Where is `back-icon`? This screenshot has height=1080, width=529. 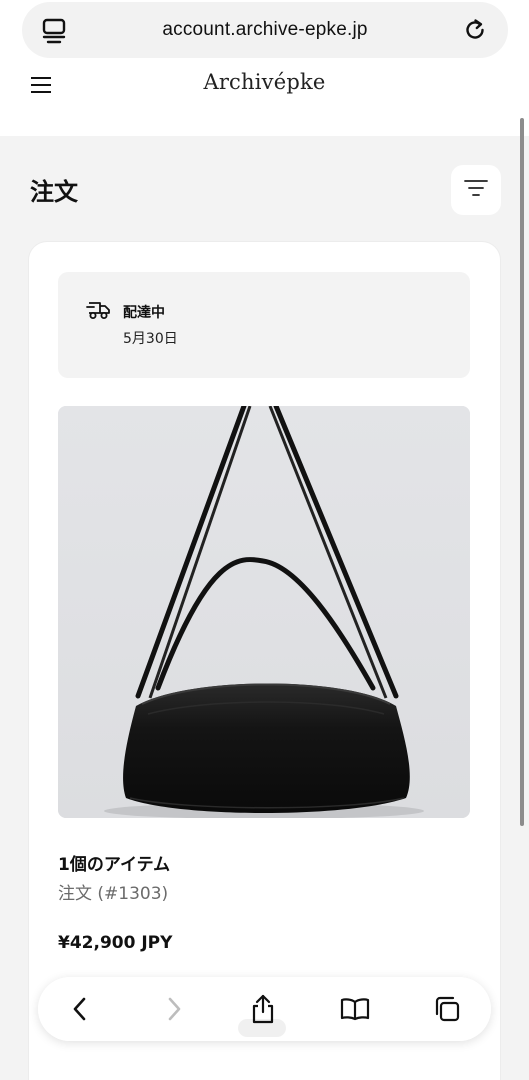
back-icon is located at coordinates (80, 1009).